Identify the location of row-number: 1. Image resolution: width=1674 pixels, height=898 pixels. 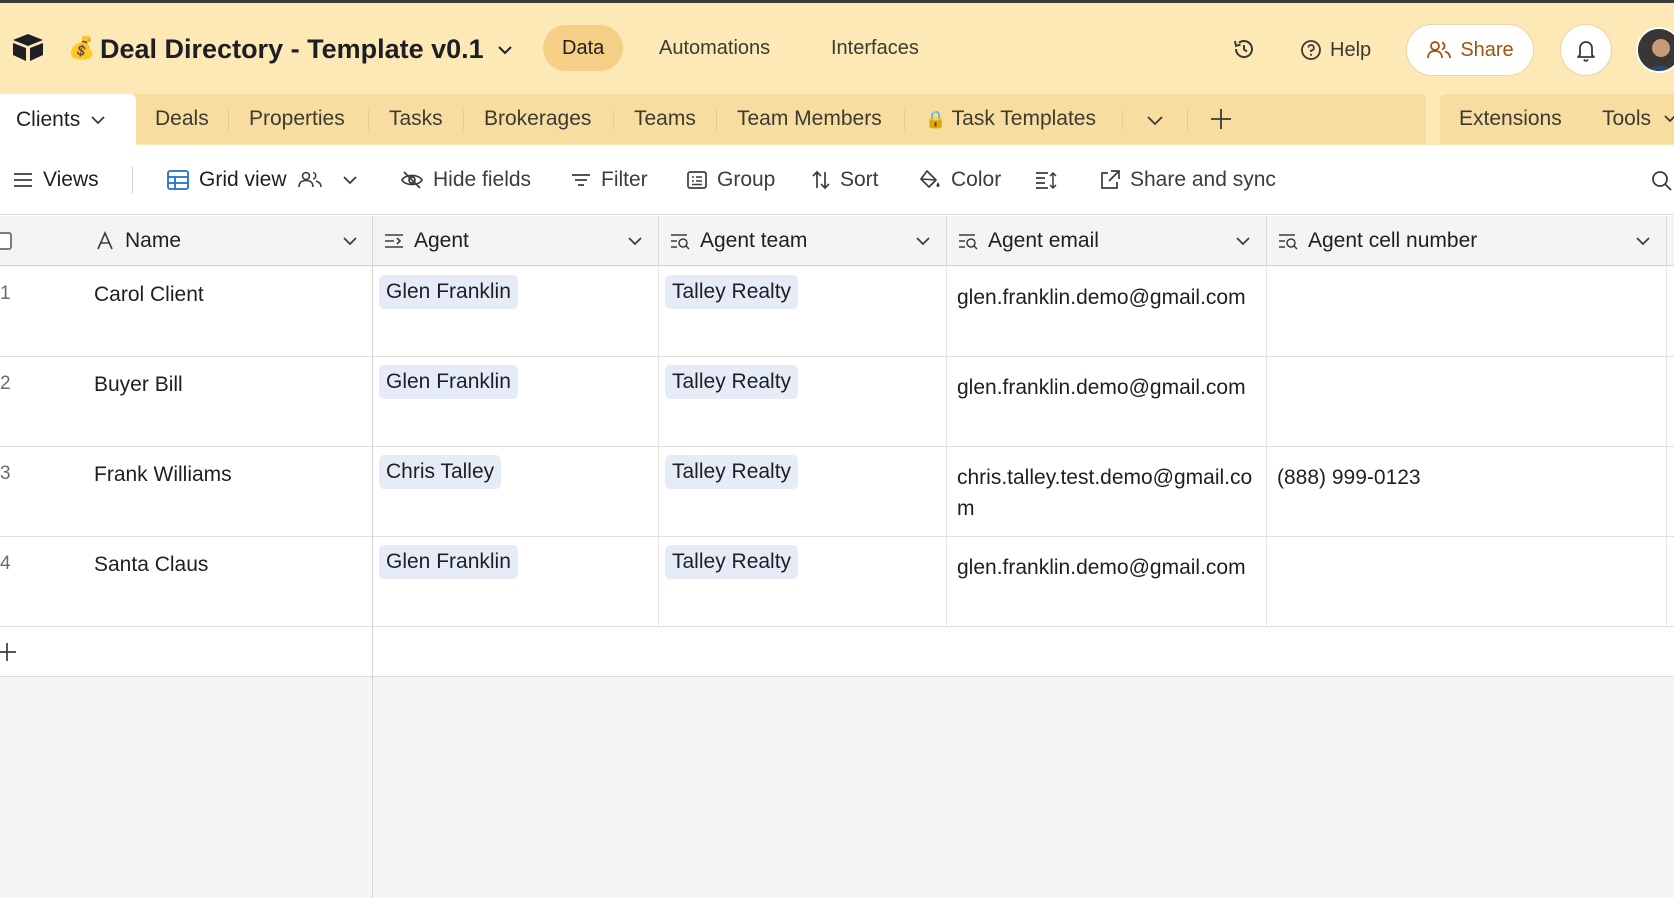
(5, 293).